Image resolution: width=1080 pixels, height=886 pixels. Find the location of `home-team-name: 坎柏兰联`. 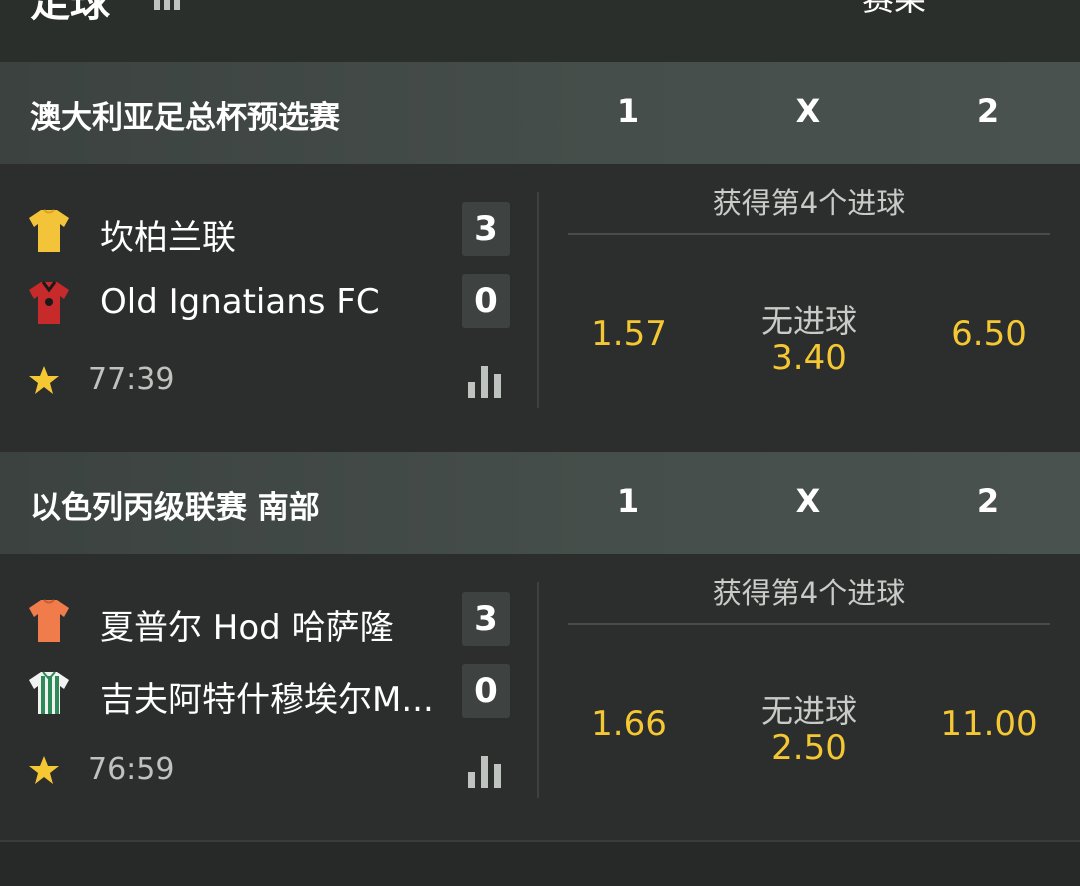

home-team-name: 坎柏兰联 is located at coordinates (168, 238).